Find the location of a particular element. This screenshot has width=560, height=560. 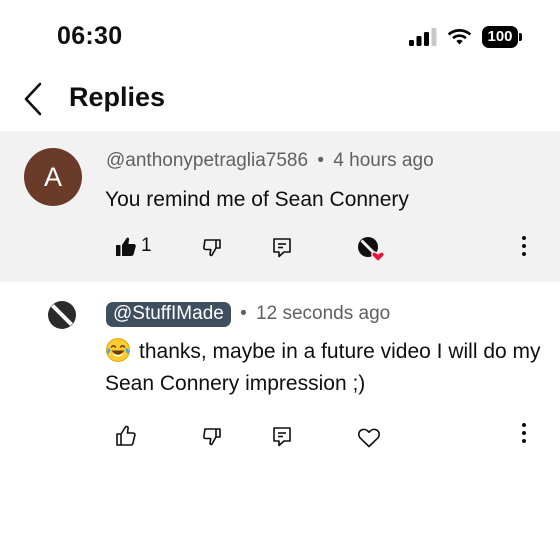

chevron-left-icon is located at coordinates (33, 99).